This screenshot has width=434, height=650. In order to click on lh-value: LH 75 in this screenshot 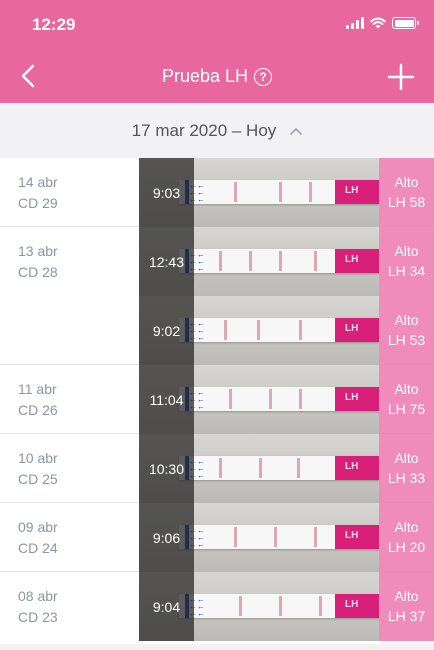, I will do `click(406, 409)`.